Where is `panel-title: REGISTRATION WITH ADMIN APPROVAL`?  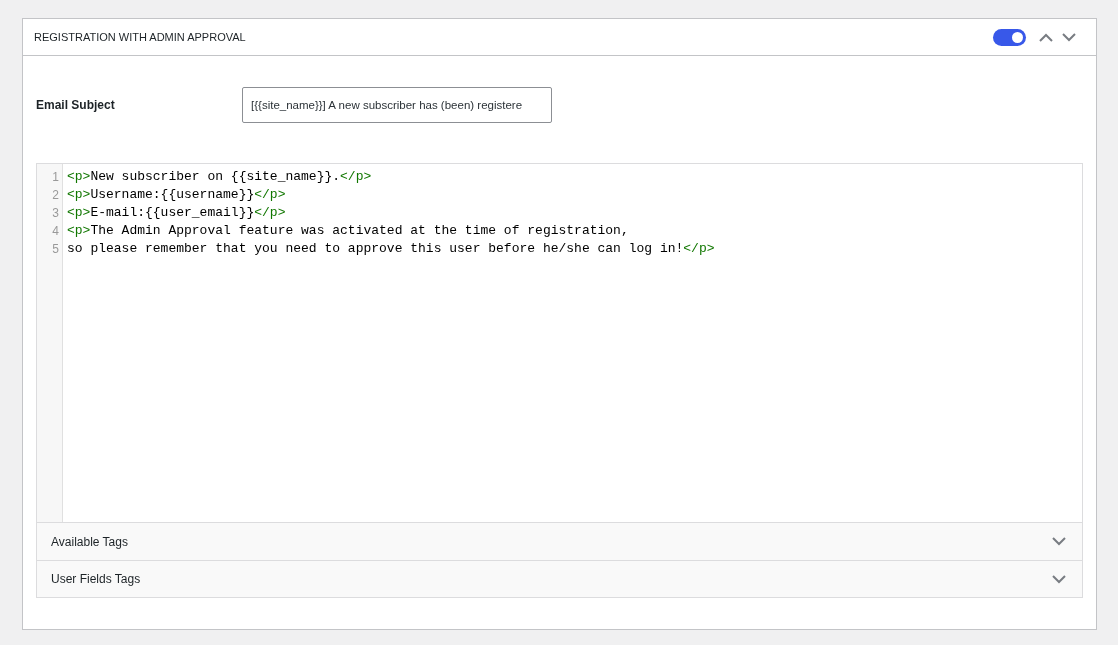 panel-title: REGISTRATION WITH ADMIN APPROVAL is located at coordinates (140, 37).